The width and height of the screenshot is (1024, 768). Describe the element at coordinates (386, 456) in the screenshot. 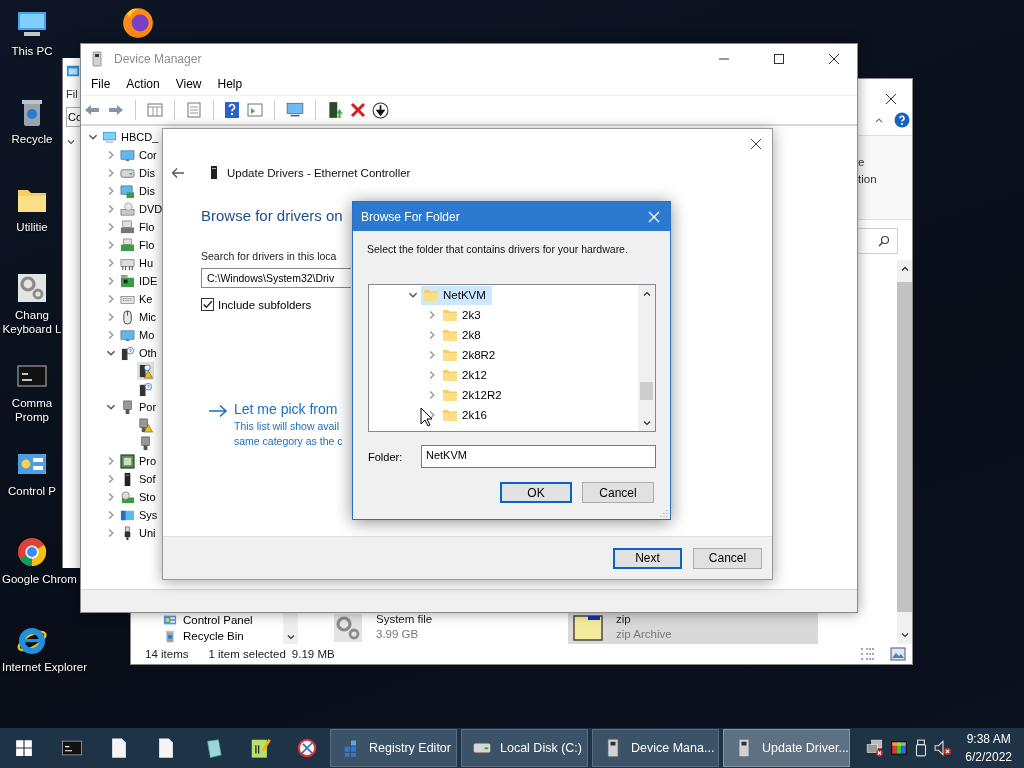

I see `field-label: Folder:` at that location.